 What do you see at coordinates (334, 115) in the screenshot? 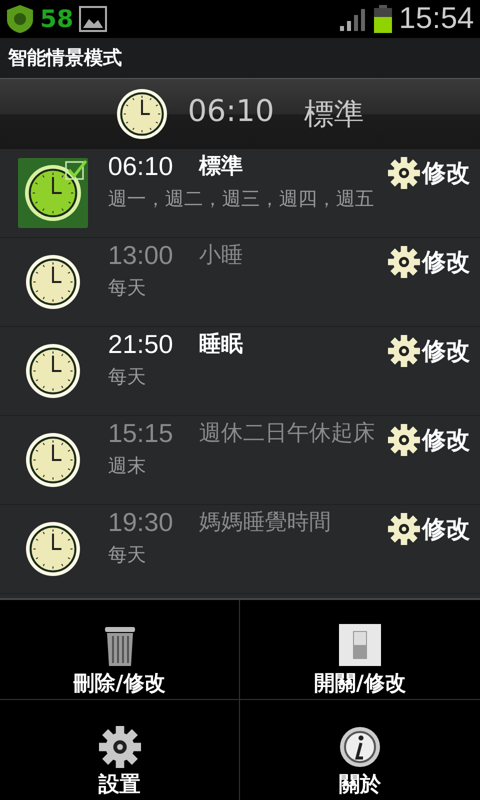
I see `current-mode-name: 標準` at bounding box center [334, 115].